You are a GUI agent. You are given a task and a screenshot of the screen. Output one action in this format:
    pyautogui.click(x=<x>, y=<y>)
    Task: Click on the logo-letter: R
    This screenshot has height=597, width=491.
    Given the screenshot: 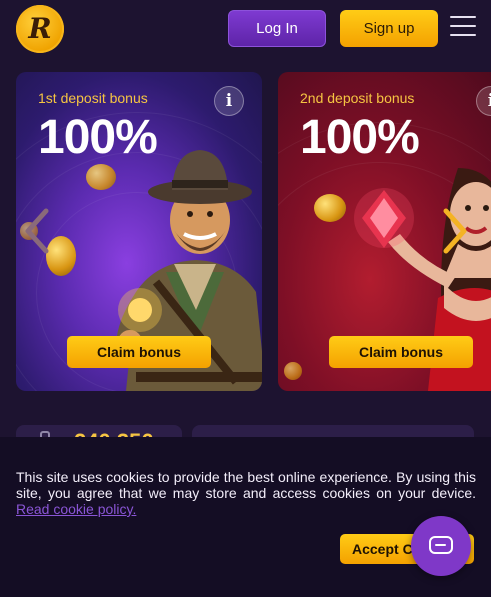 What is the action you would take?
    pyautogui.click(x=40, y=28)
    